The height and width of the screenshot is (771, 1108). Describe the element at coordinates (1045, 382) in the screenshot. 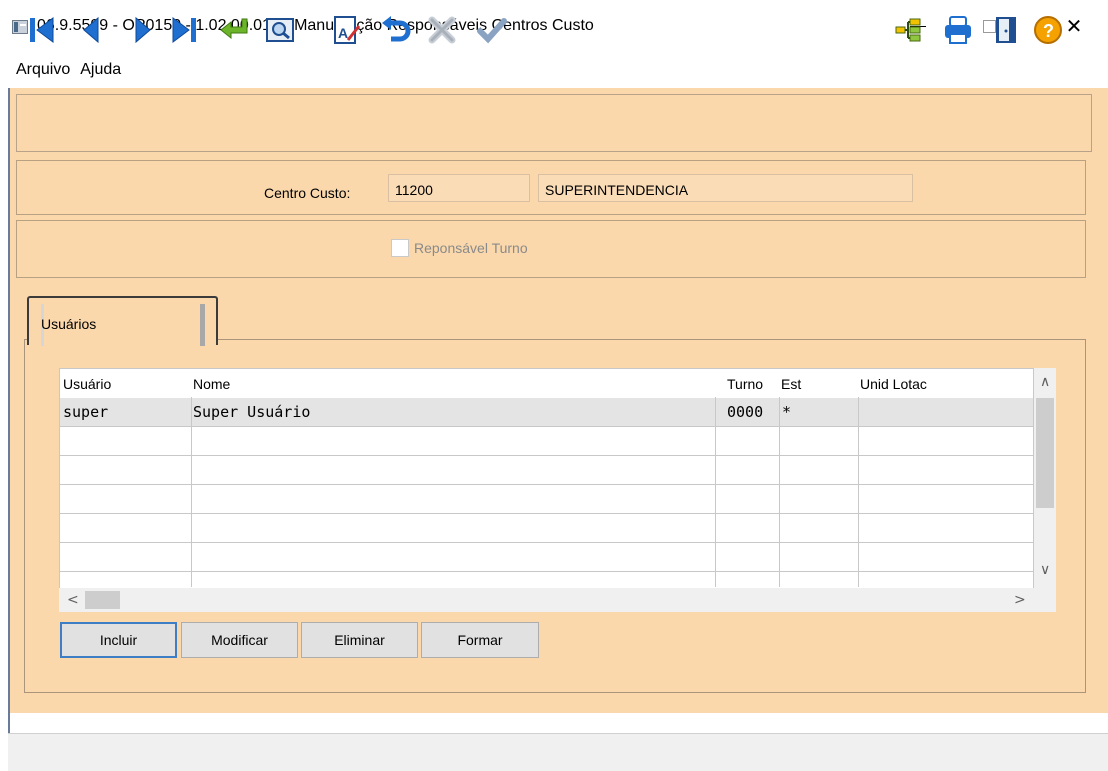

I see `scroll-up-icon: ∧` at that location.